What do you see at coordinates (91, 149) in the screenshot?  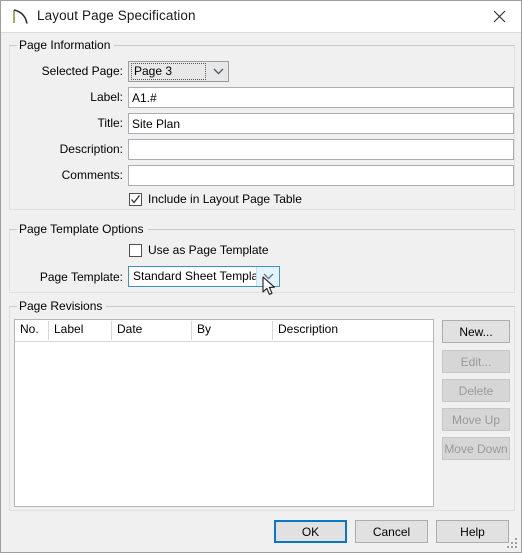 I see `description-field-label: Description:` at bounding box center [91, 149].